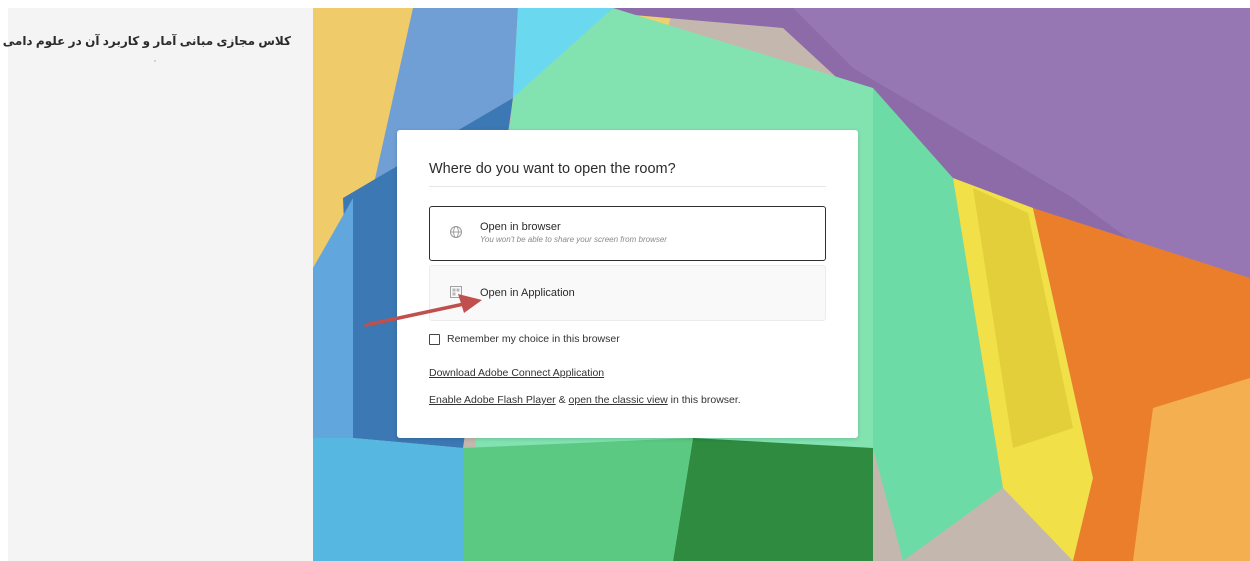 Image resolution: width=1250 pixels, height=561 pixels. What do you see at coordinates (627, 186) in the screenshot?
I see `title-divider` at bounding box center [627, 186].